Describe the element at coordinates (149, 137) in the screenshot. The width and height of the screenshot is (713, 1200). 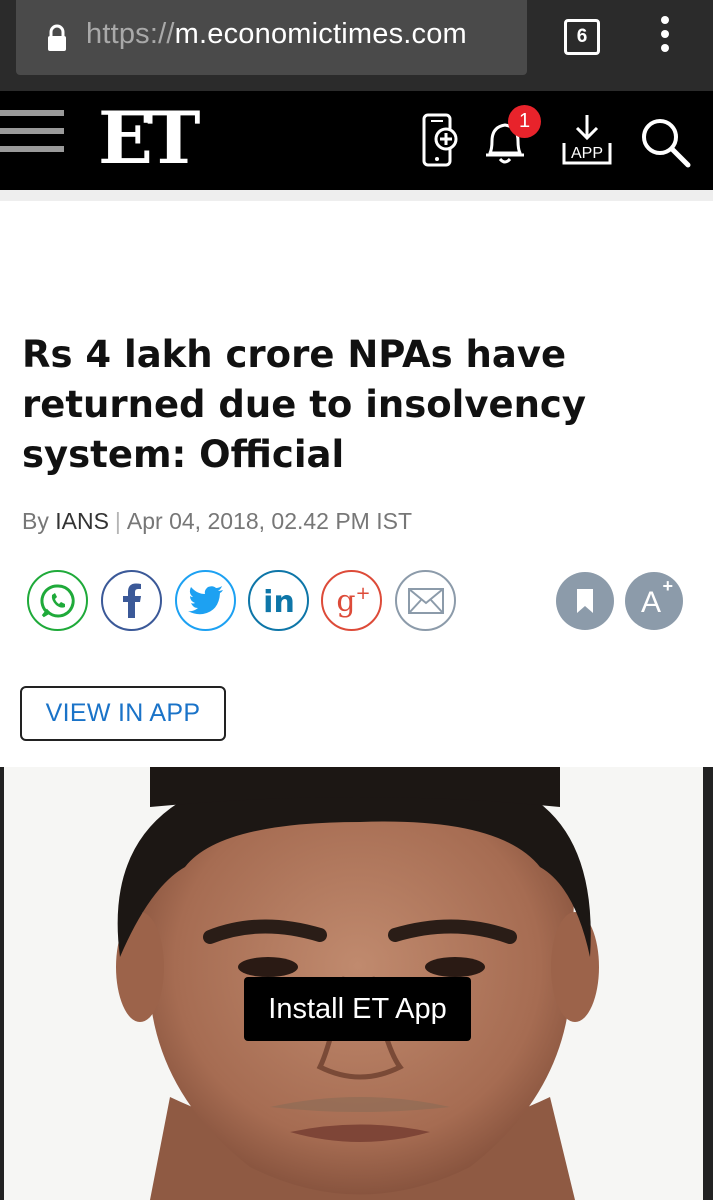
I see `et-logo: ET` at that location.